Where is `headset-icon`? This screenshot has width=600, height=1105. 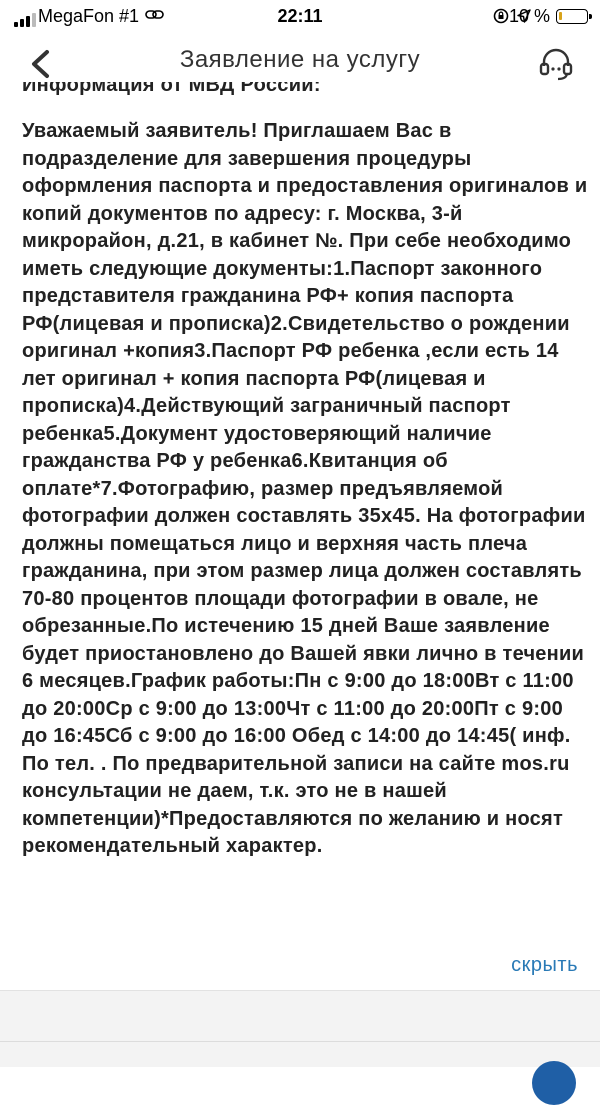
headset-icon is located at coordinates (556, 64).